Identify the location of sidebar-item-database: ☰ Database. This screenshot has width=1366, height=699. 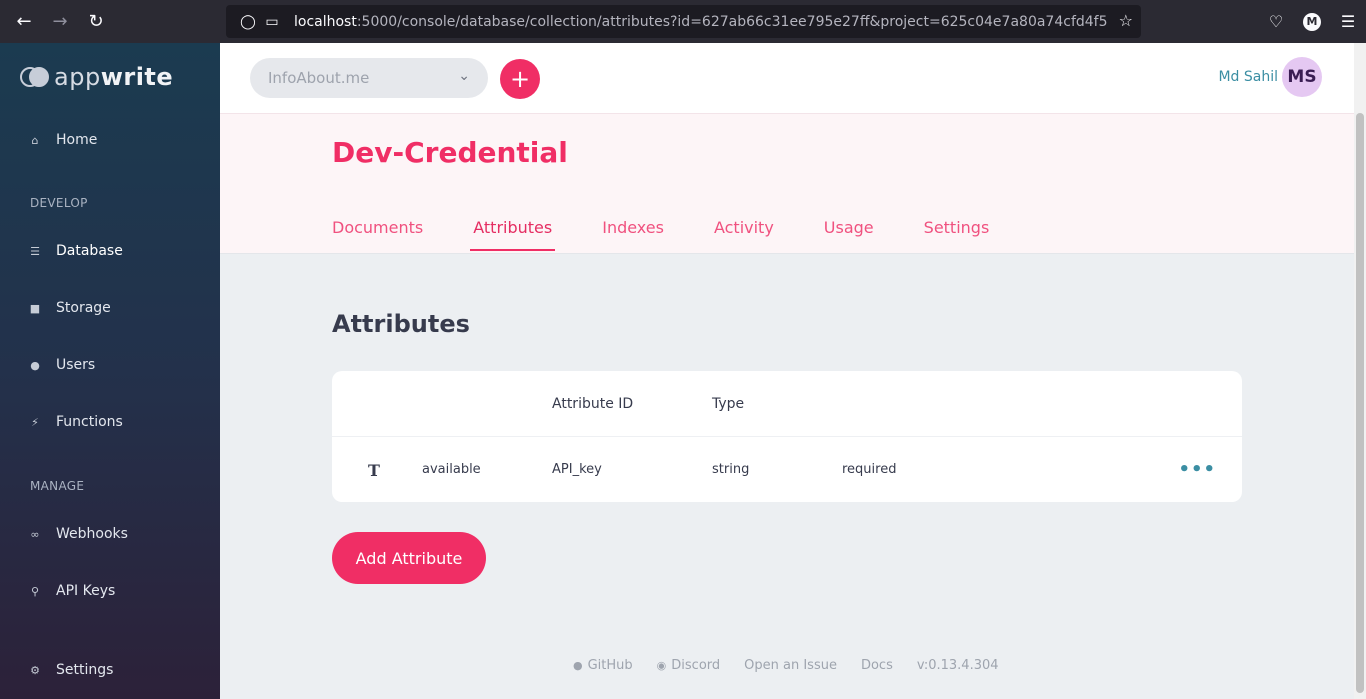
(75, 251).